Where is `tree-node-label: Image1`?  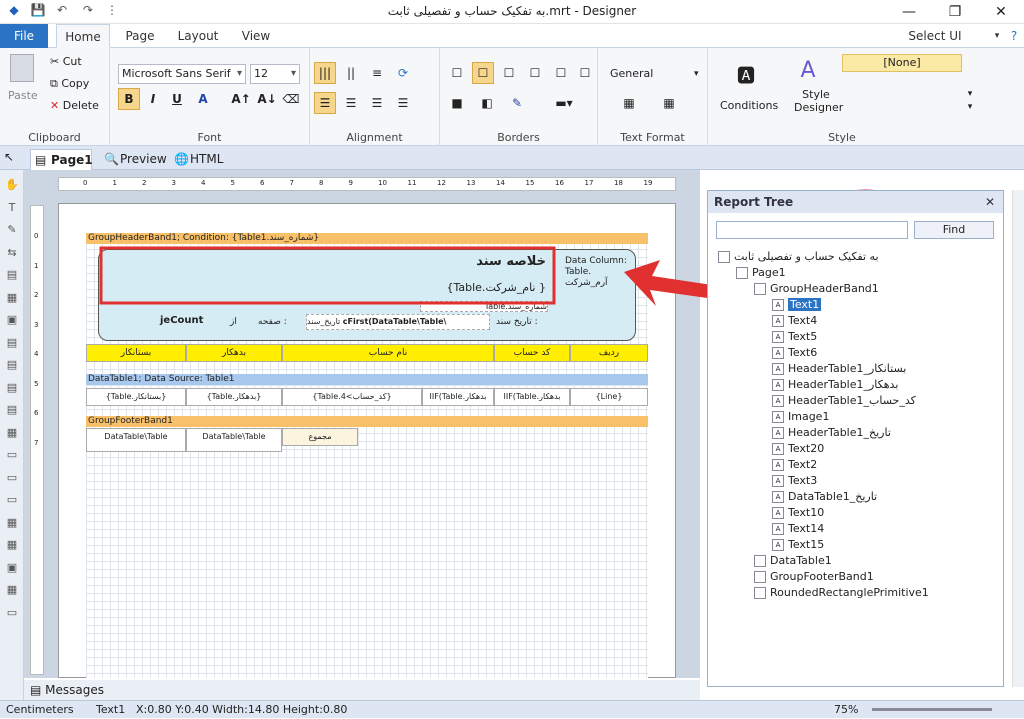
tree-node-label: Image1 is located at coordinates (809, 416).